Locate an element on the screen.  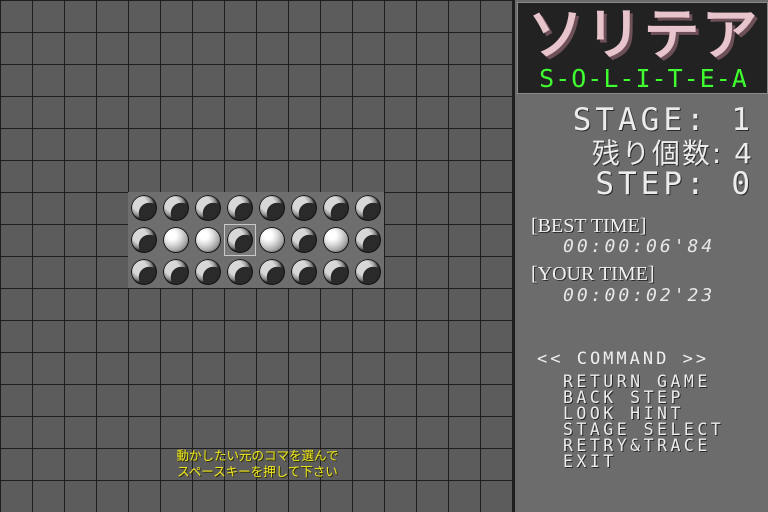
command-title: << COMMAND >> is located at coordinates (623, 359).